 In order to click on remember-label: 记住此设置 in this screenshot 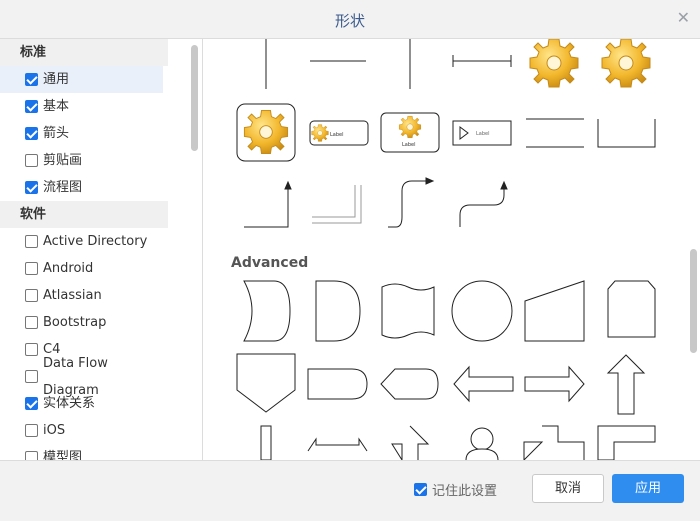, I will do `click(465, 491)`.